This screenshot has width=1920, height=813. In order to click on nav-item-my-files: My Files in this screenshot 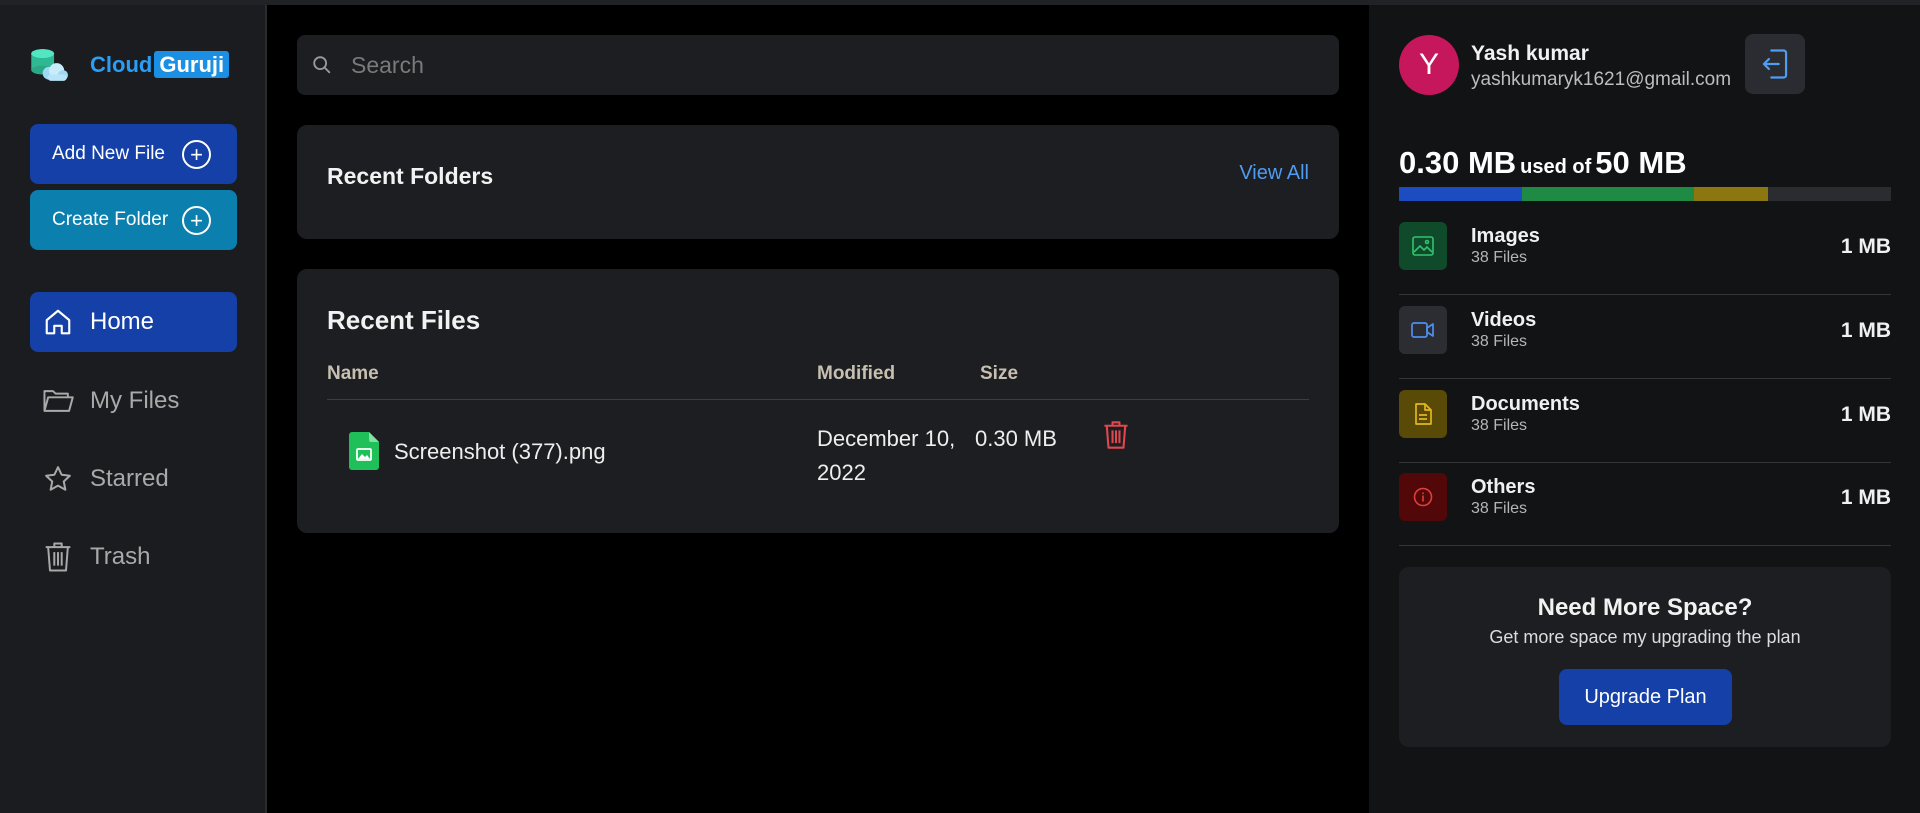, I will do `click(133, 401)`.